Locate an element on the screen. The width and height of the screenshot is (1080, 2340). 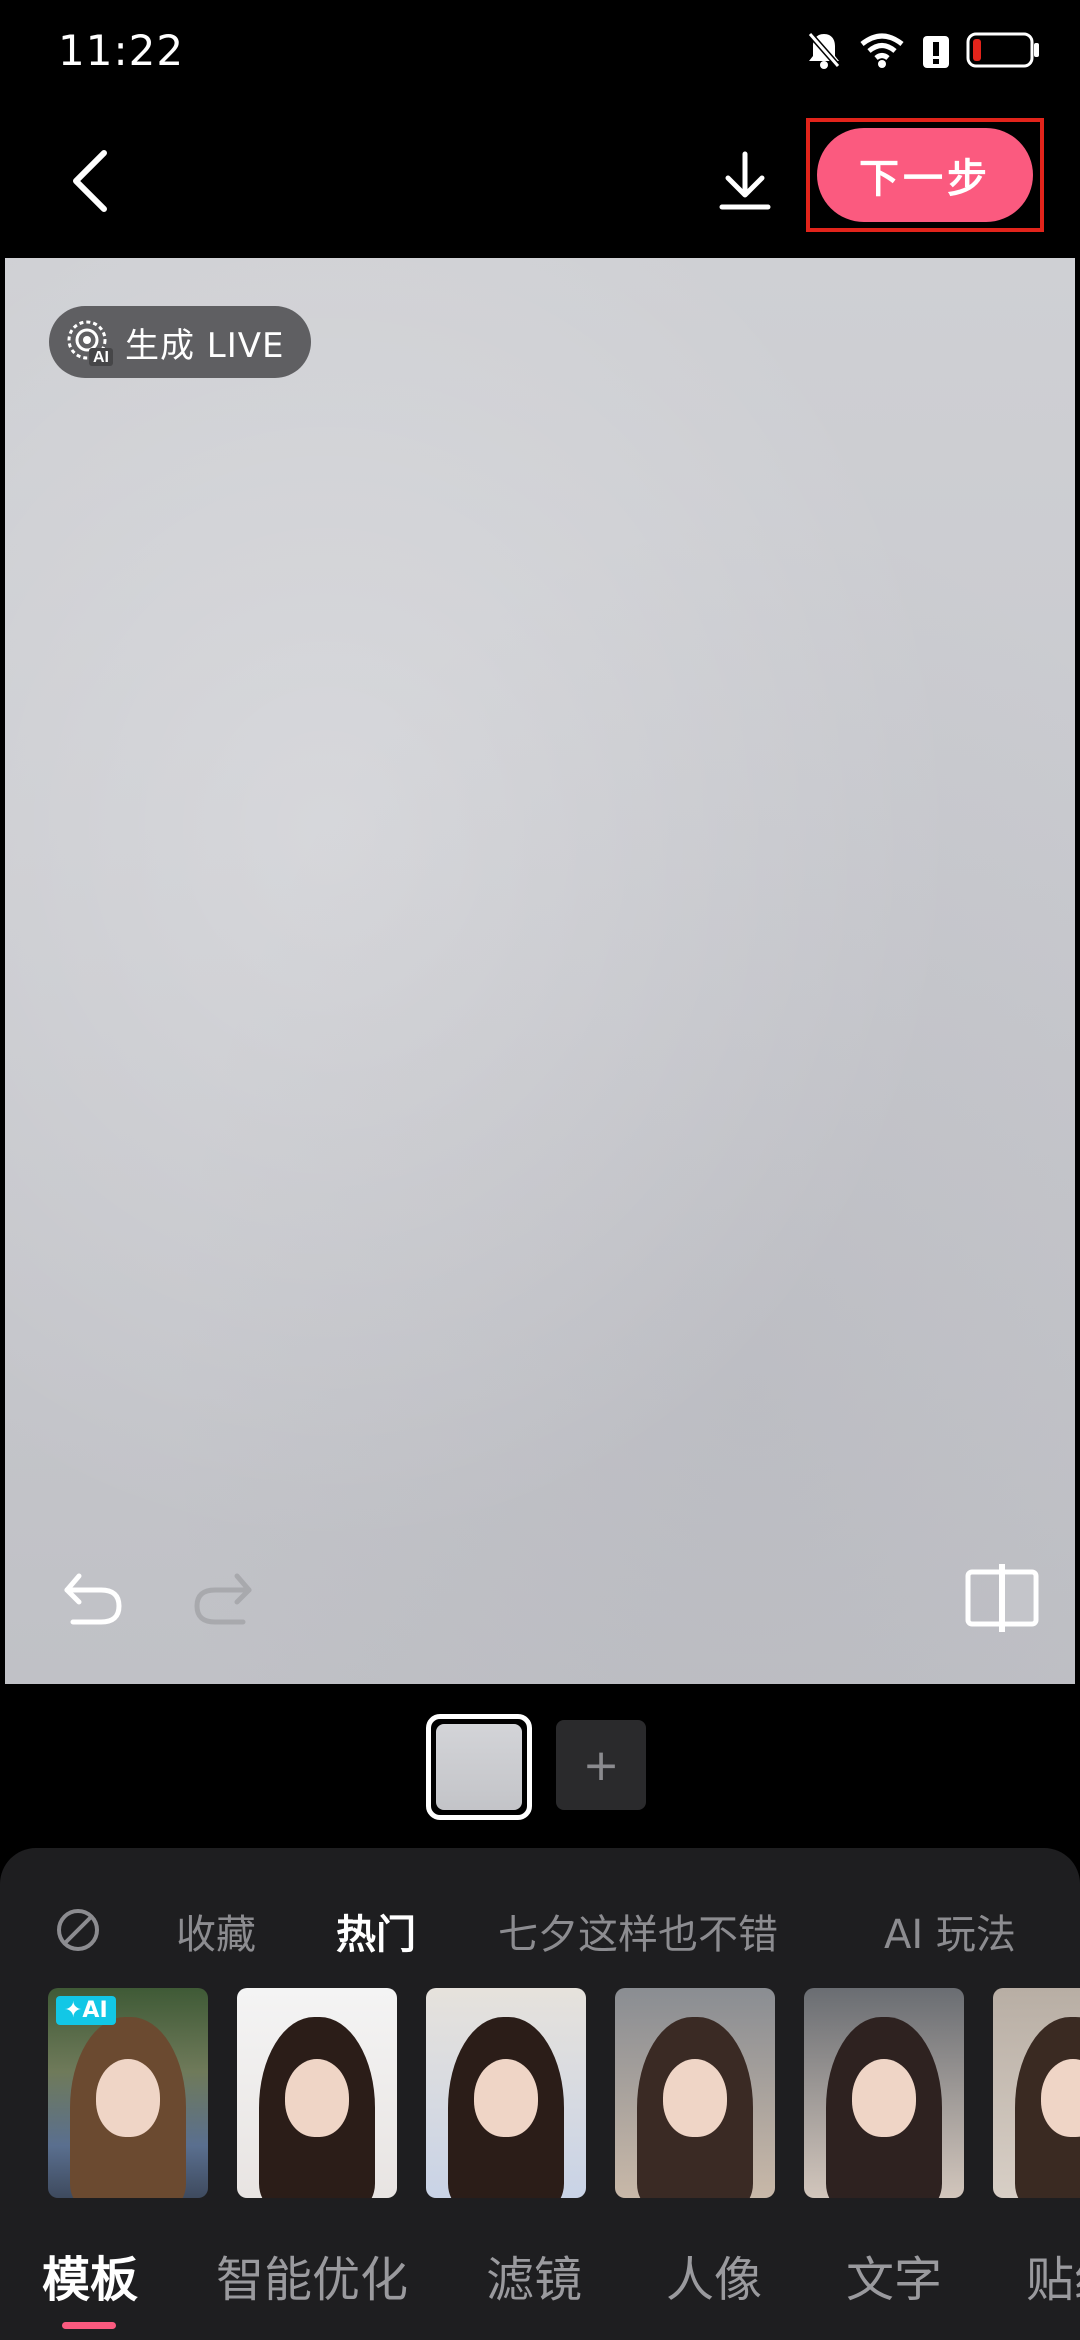
status-icons is located at coordinates (923, 52).